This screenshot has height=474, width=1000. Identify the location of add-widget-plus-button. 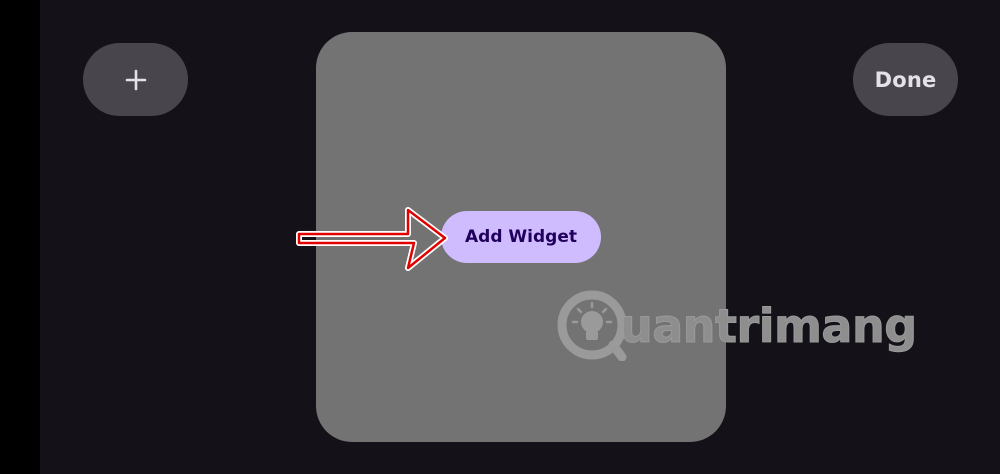
(135, 79).